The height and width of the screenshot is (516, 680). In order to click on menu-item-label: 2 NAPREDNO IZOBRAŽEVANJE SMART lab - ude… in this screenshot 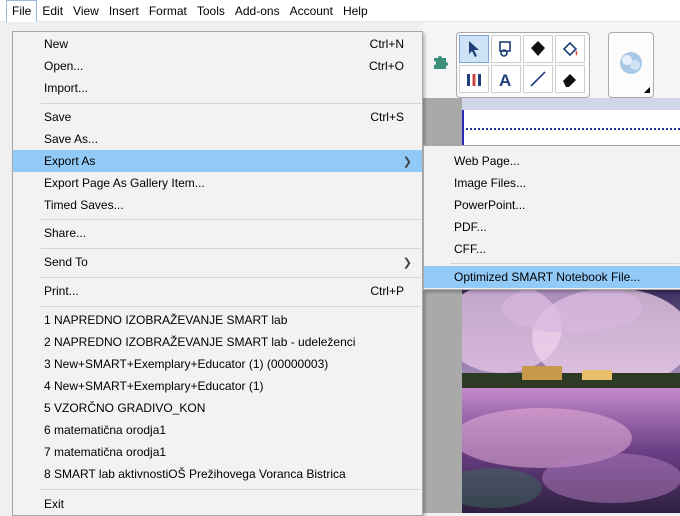, I will do `click(200, 342)`.